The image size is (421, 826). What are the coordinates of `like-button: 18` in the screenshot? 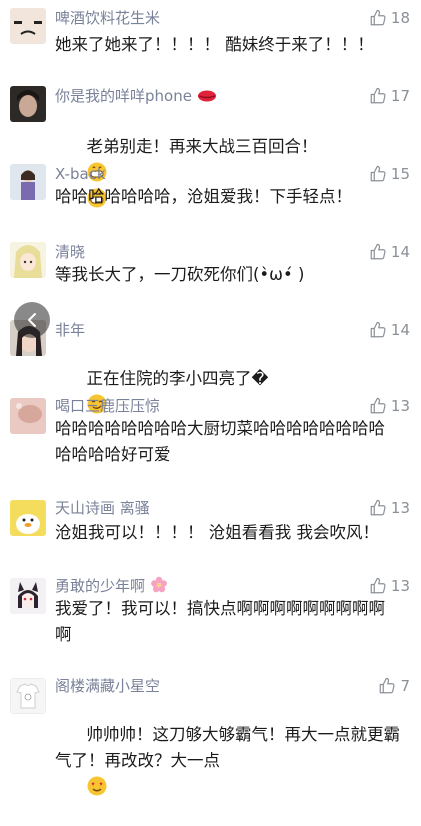 It's located at (389, 18).